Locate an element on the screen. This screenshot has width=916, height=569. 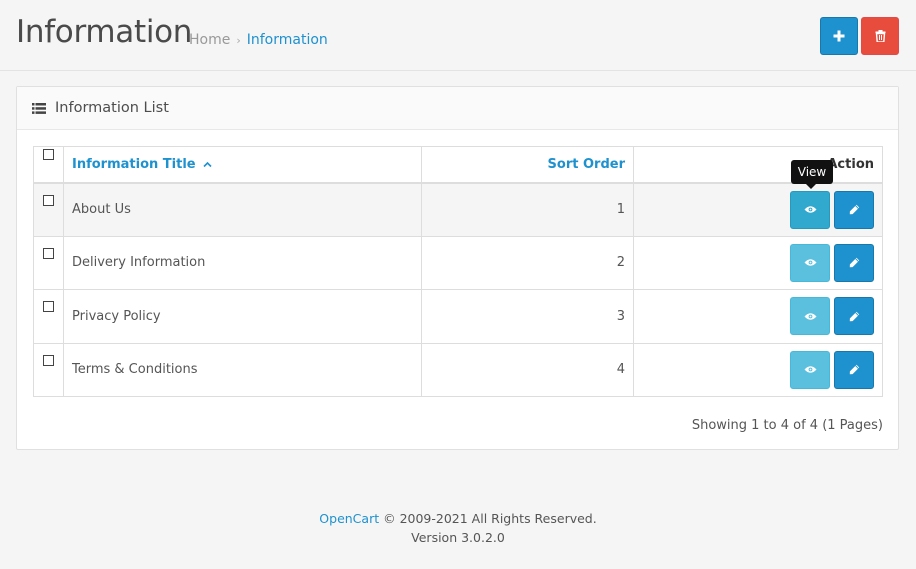
page-title: Information is located at coordinates (104, 32).